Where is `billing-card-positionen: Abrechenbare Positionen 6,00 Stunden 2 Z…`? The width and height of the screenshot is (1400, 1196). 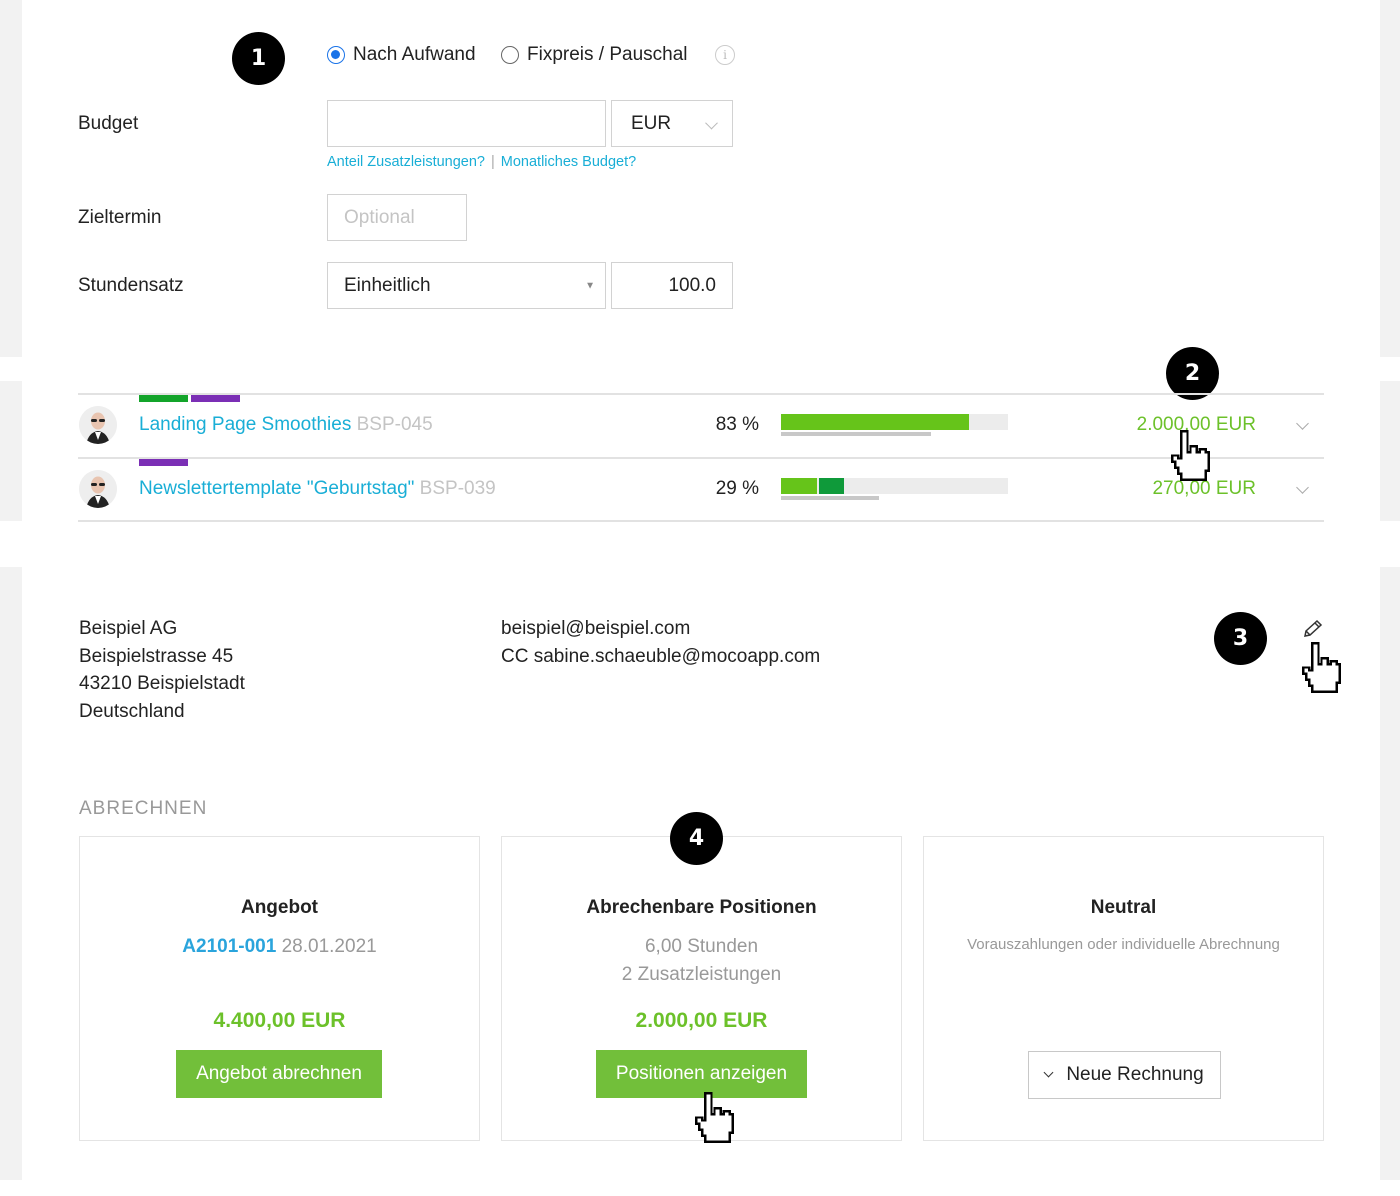
billing-card-positionen: Abrechenbare Positionen 6,00 Stunden 2 Z… is located at coordinates (701, 988).